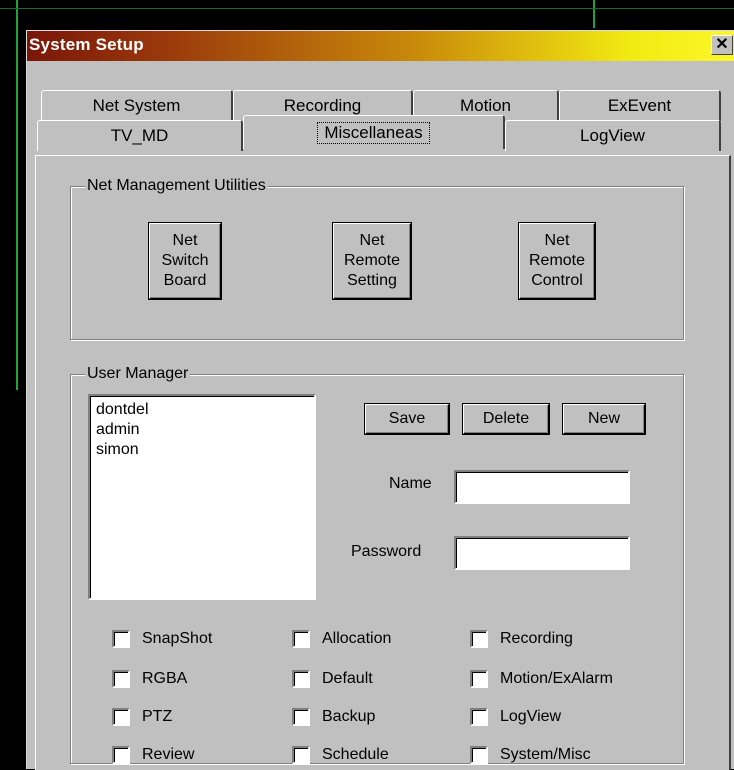  What do you see at coordinates (542, 553) in the screenshot?
I see `password-field` at bounding box center [542, 553].